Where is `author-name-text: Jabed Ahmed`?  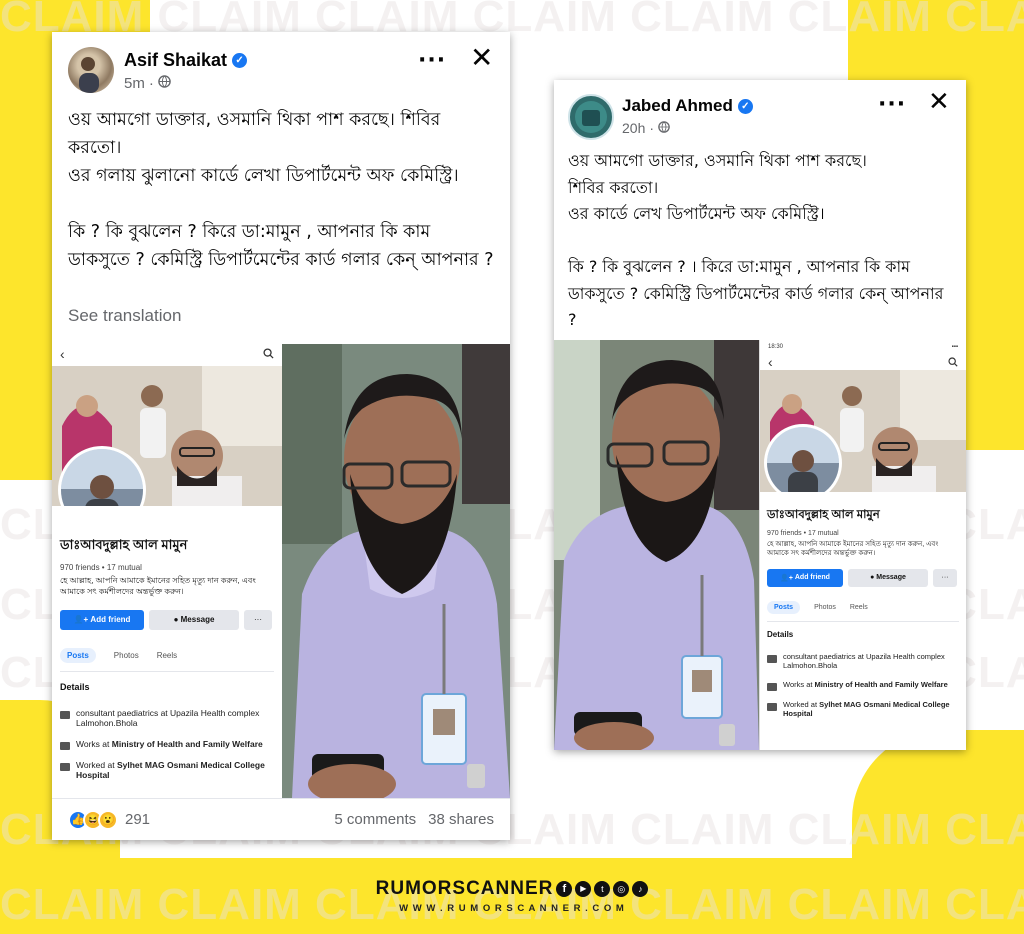
author-name-text: Jabed Ahmed is located at coordinates (677, 106).